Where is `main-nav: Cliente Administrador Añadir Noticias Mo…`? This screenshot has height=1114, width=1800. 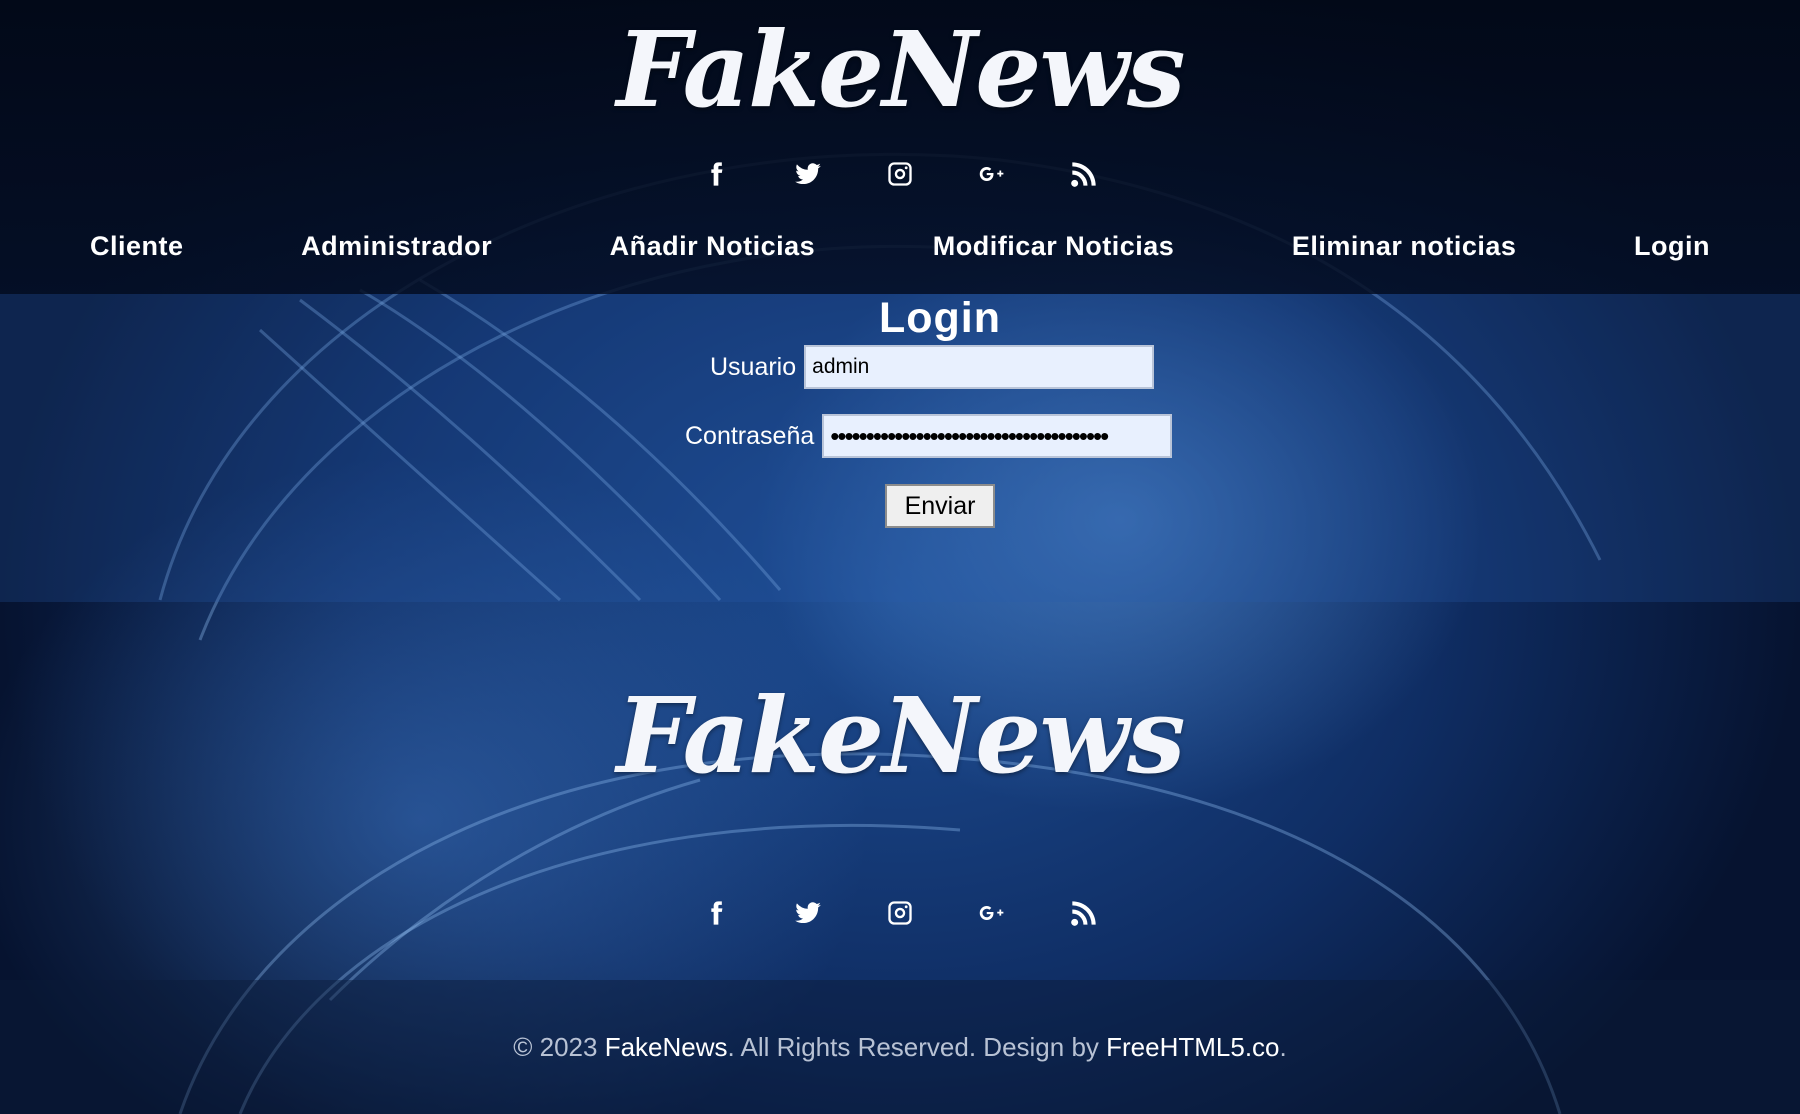
main-nav: Cliente Administrador Añadir Noticias Mo… is located at coordinates (900, 246).